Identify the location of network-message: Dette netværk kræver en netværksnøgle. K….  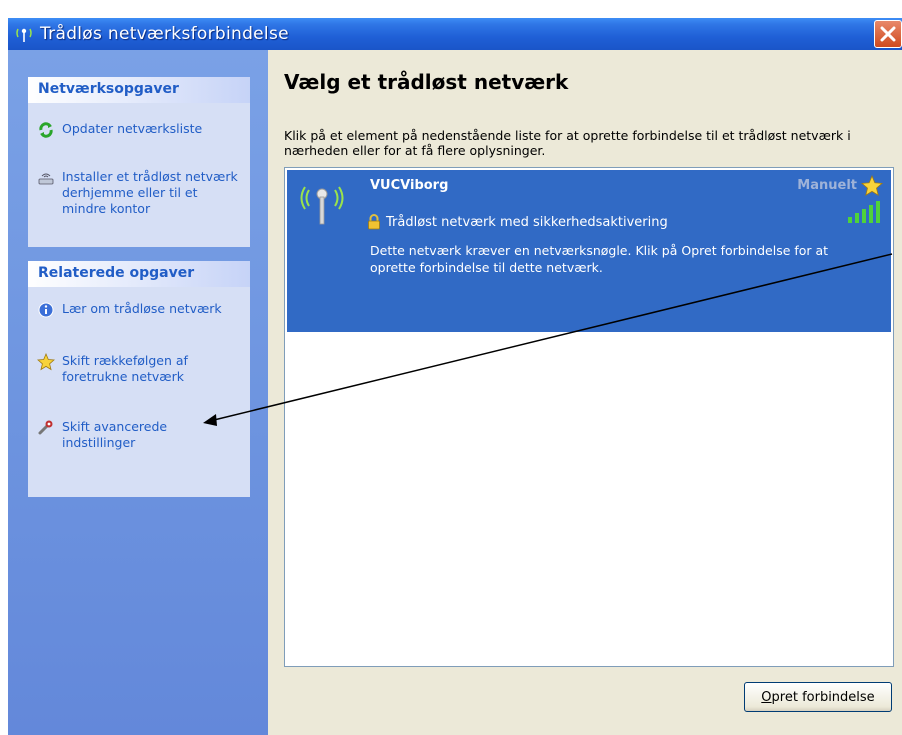
(599, 259).